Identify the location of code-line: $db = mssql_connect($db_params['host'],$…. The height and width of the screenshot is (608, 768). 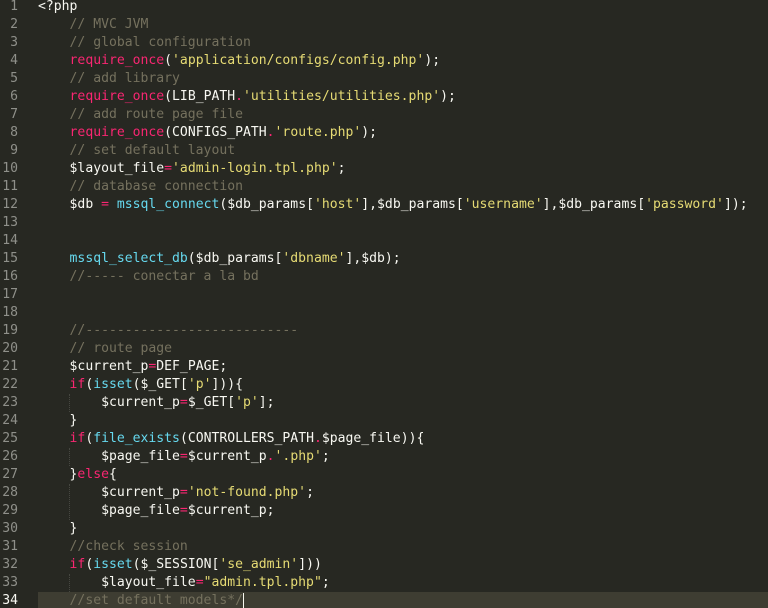
(393, 205).